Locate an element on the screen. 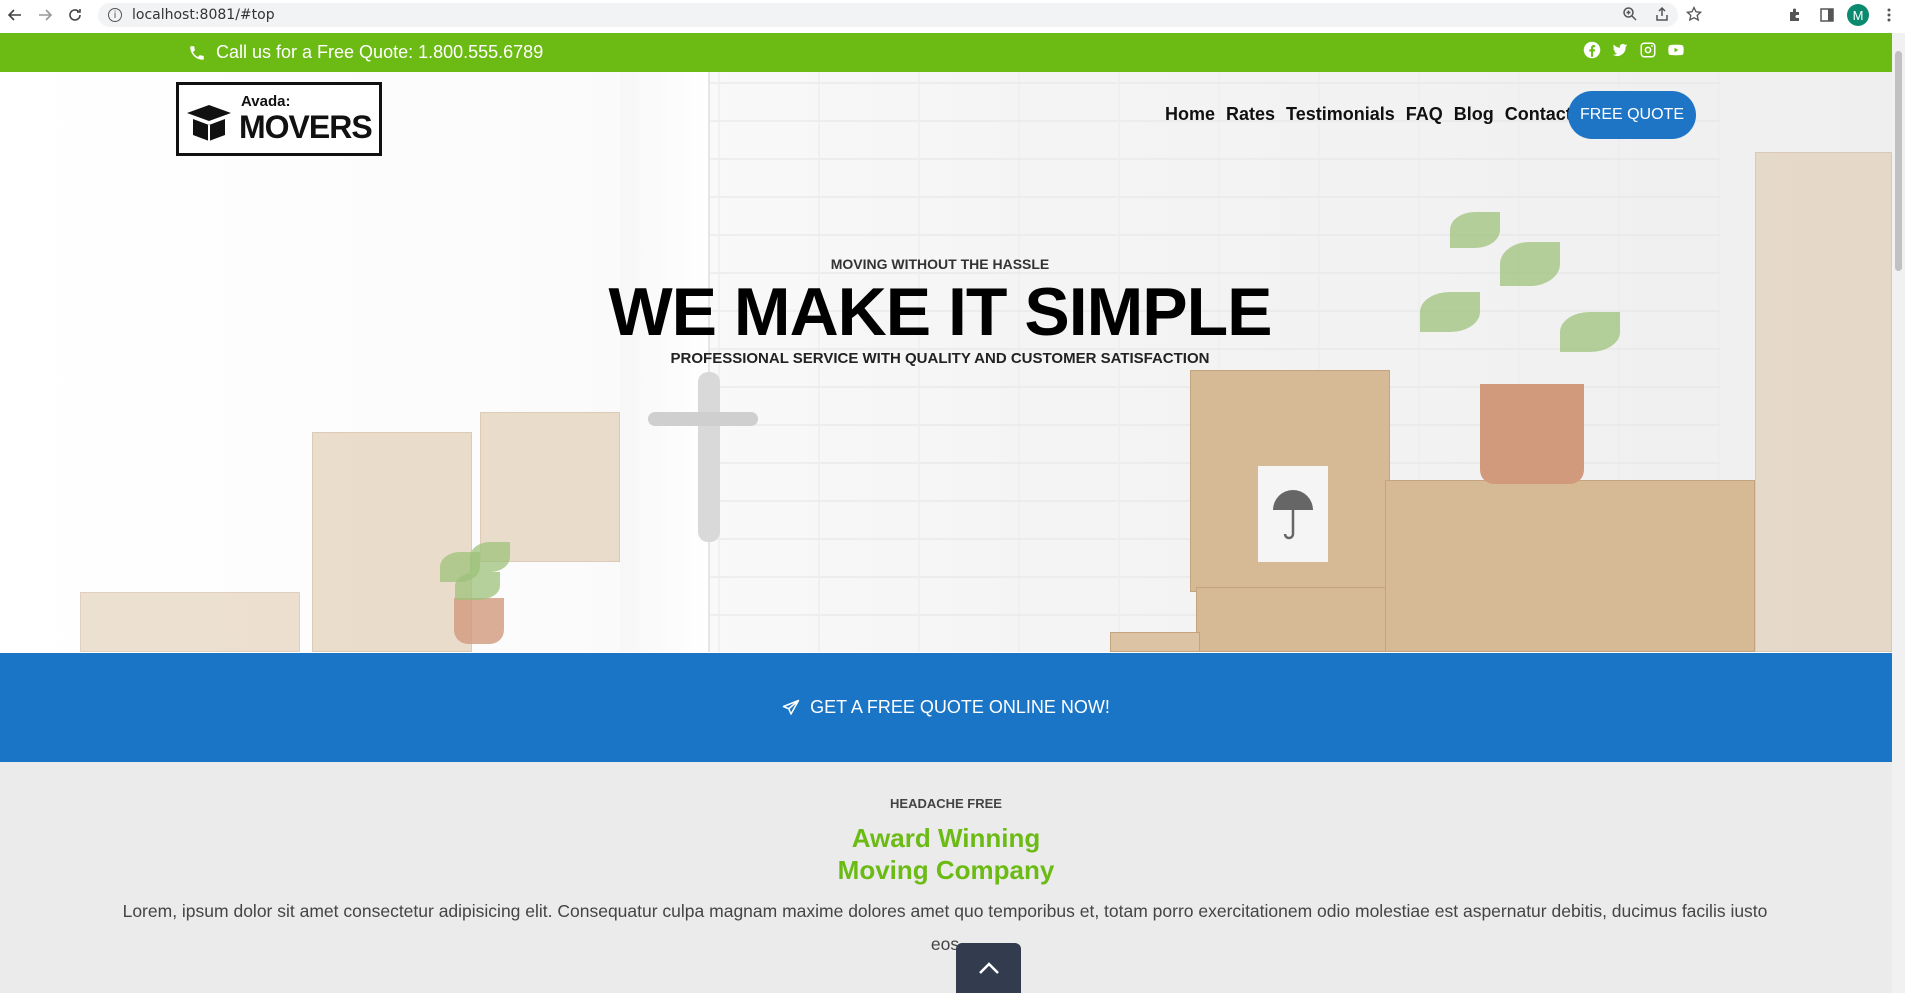 This screenshot has height=993, width=1905. share-icon is located at coordinates (1662, 14).